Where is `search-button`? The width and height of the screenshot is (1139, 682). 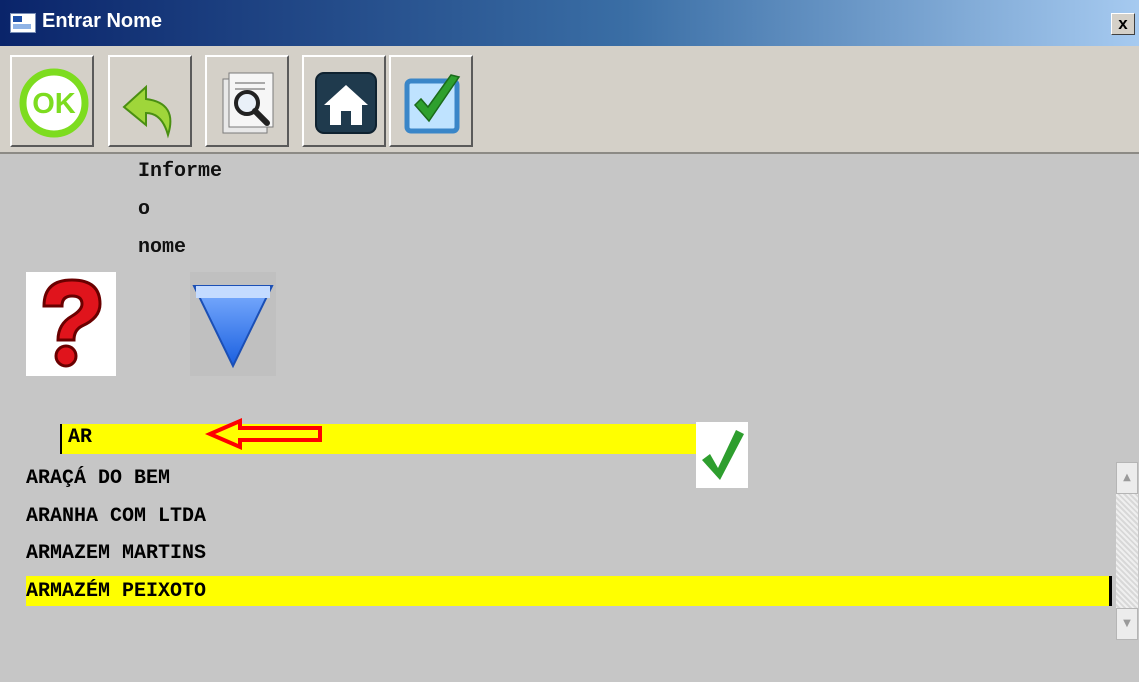
search-button is located at coordinates (247, 101).